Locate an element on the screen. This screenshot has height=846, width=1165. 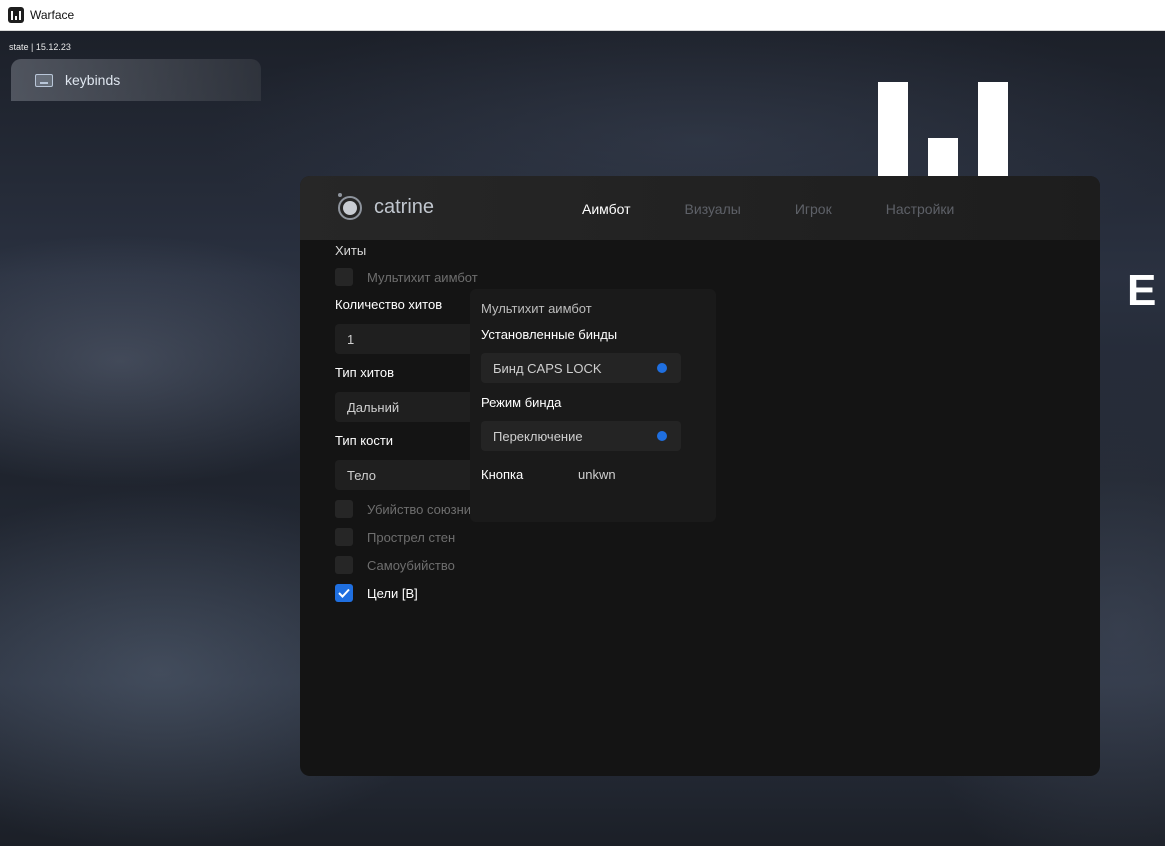
bind-mode-select: Переключение is located at coordinates (581, 436).